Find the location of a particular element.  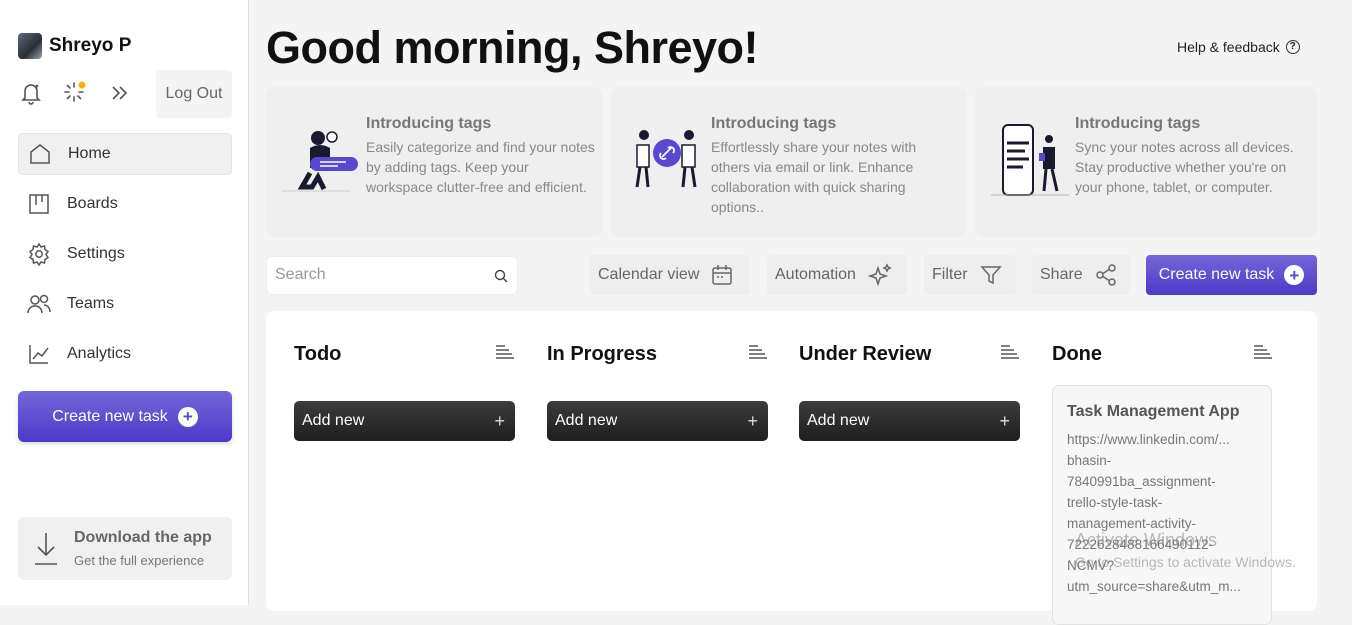

double-chevron-right-icon is located at coordinates (119, 93).